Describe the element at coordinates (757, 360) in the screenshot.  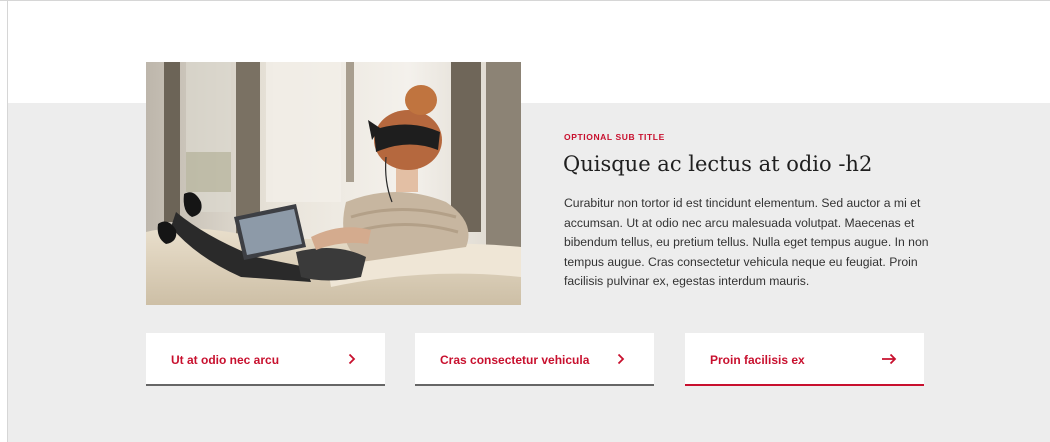
I see `link-card-label: Proin facilisis ex` at that location.